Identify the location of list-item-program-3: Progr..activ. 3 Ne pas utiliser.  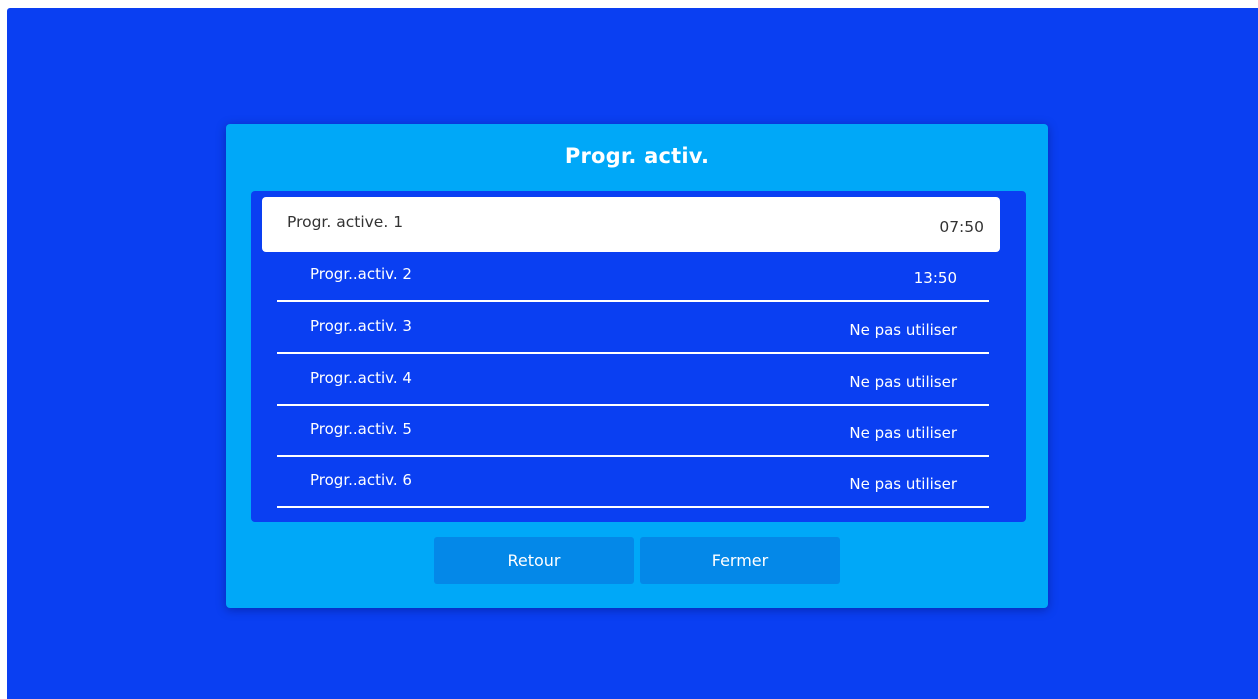
(633, 329).